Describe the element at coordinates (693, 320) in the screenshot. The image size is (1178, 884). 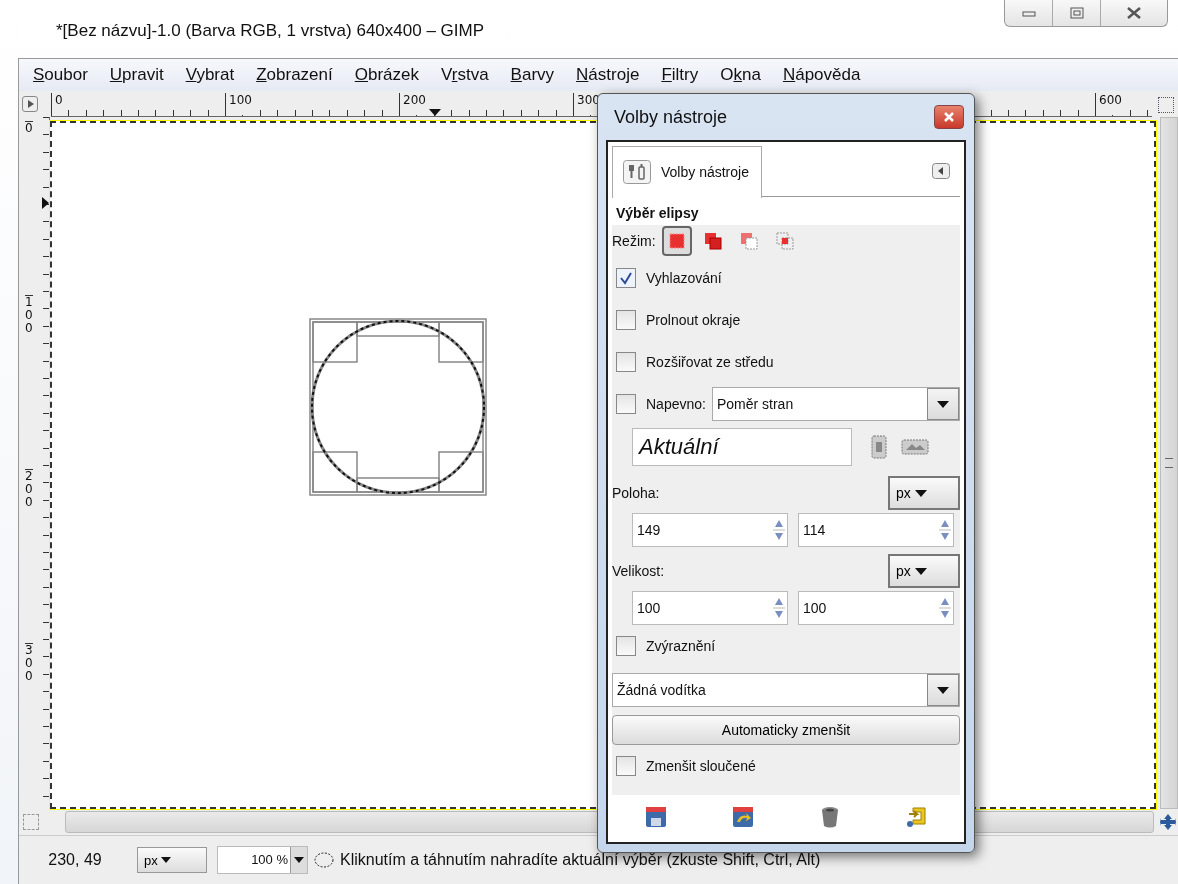
I see `checkbox-label: Prolnout okraje` at that location.